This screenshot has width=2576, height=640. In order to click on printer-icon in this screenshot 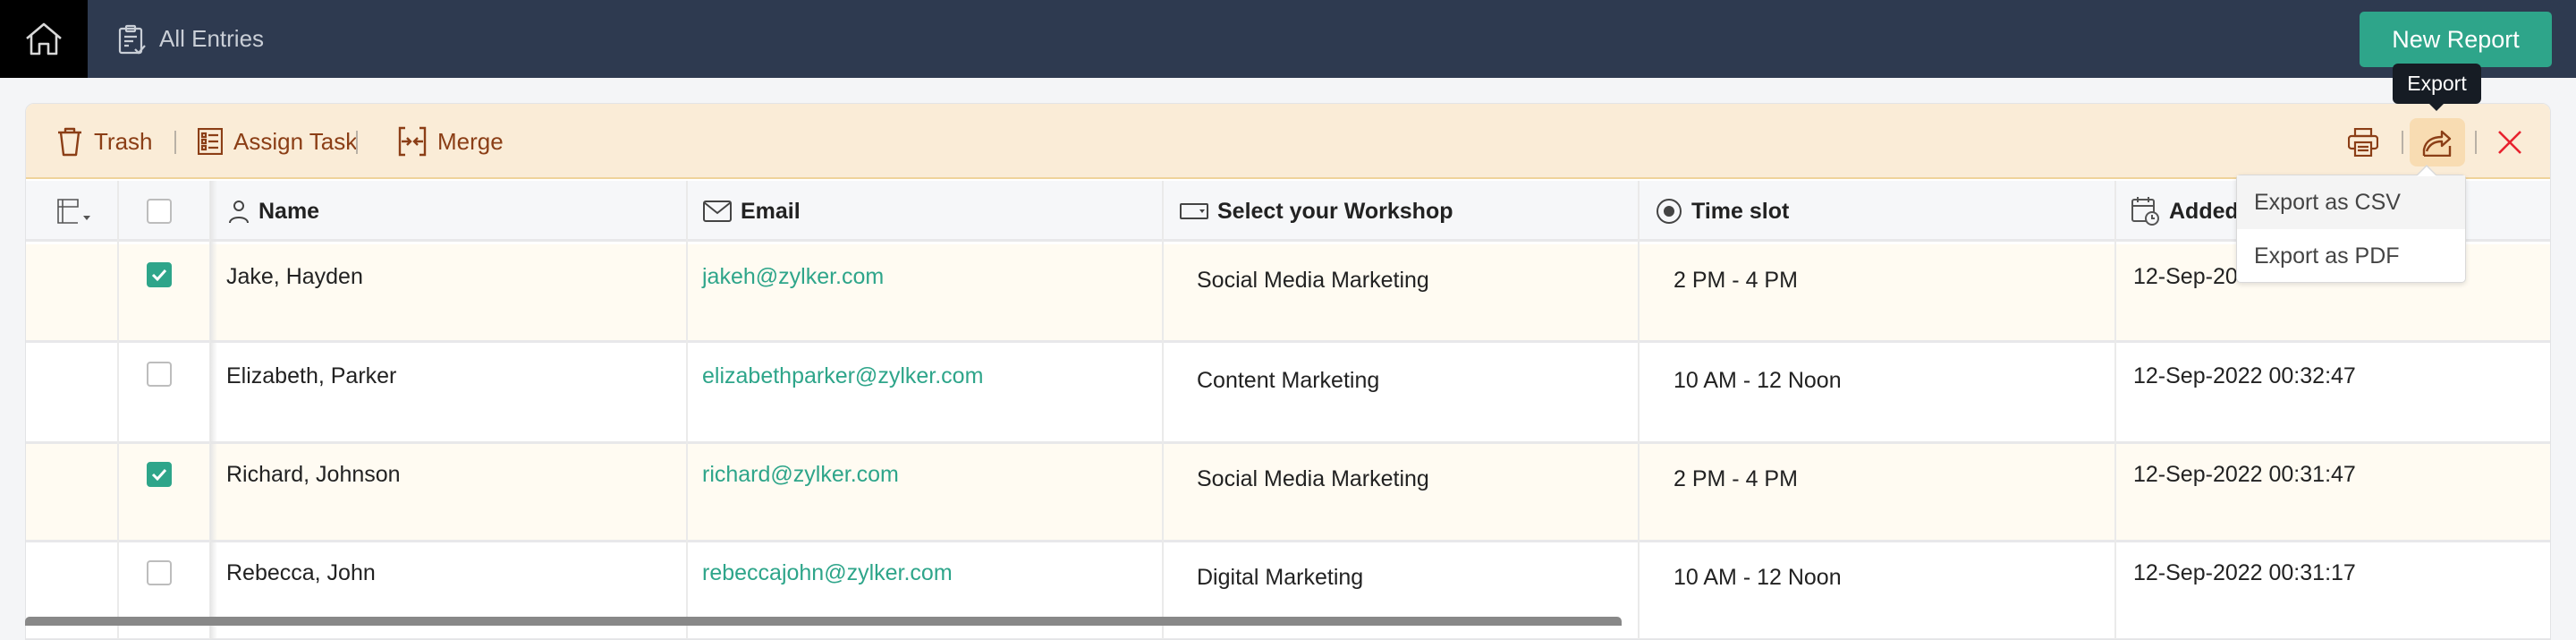, I will do `click(2363, 142)`.